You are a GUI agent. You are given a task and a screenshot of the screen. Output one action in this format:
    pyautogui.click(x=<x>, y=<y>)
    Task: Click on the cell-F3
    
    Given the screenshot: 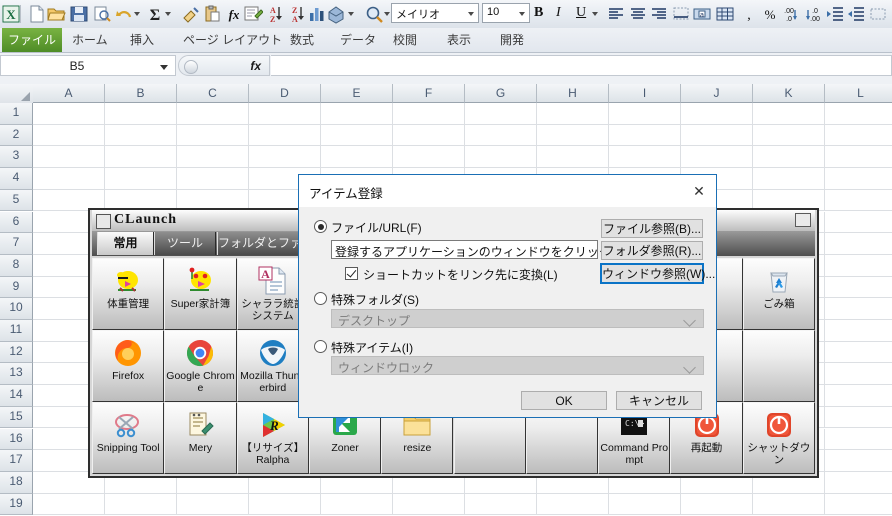 What is the action you would take?
    pyautogui.click(x=429, y=157)
    